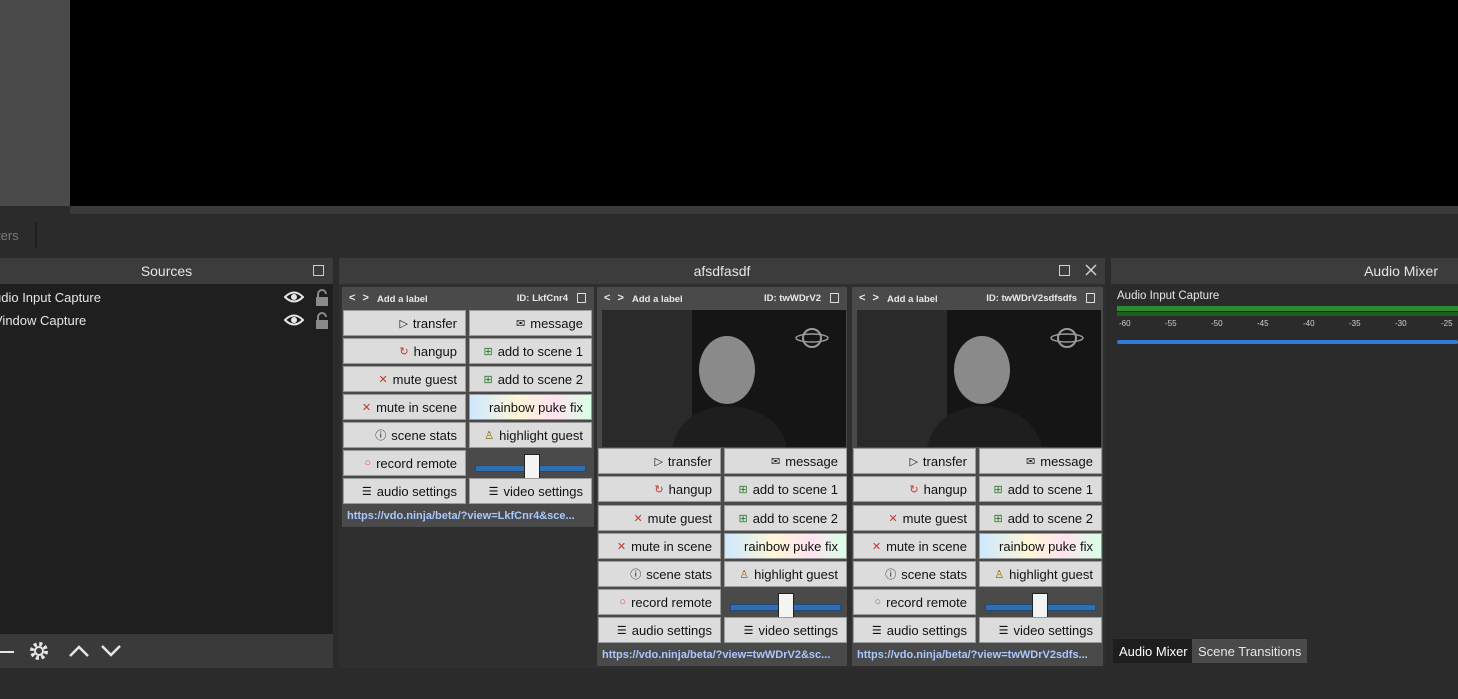  What do you see at coordinates (638, 518) in the screenshot?
I see `mic-off-icon: ✕` at bounding box center [638, 518].